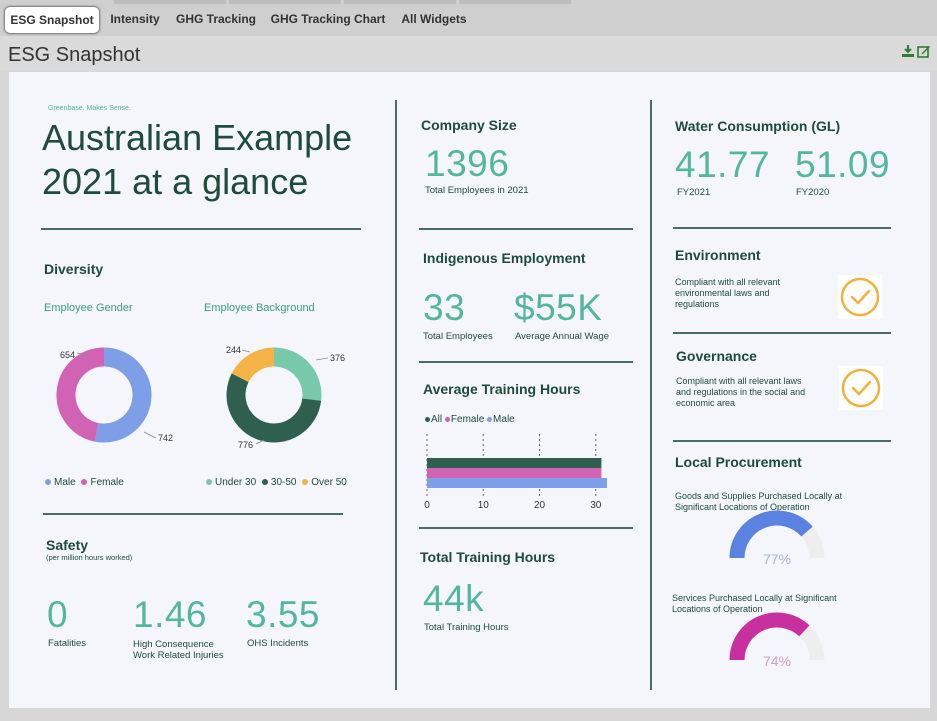 The width and height of the screenshot is (937, 721). Describe the element at coordinates (74, 269) in the screenshot. I see `diversity-heading: Diversity` at that location.